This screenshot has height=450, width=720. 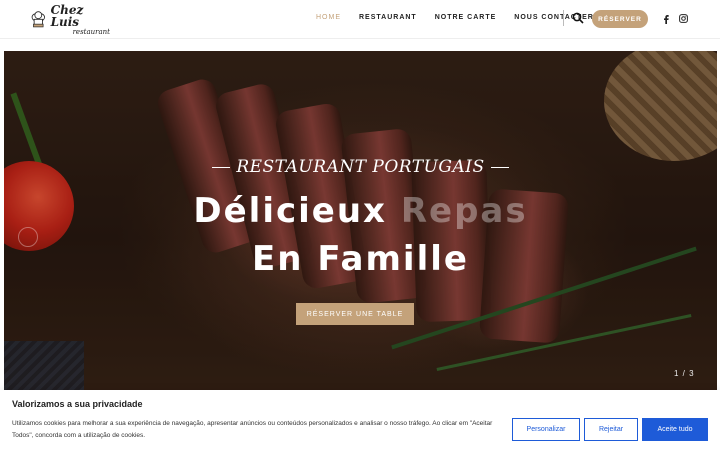 What do you see at coordinates (499, 167) in the screenshot?
I see `subtitle-line-right` at bounding box center [499, 167].